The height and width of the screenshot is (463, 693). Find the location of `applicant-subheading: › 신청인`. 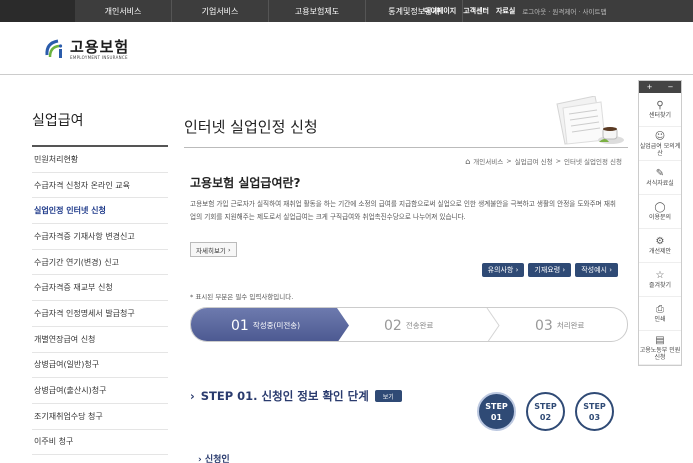

applicant-subheading: › 신청인 is located at coordinates (214, 457).